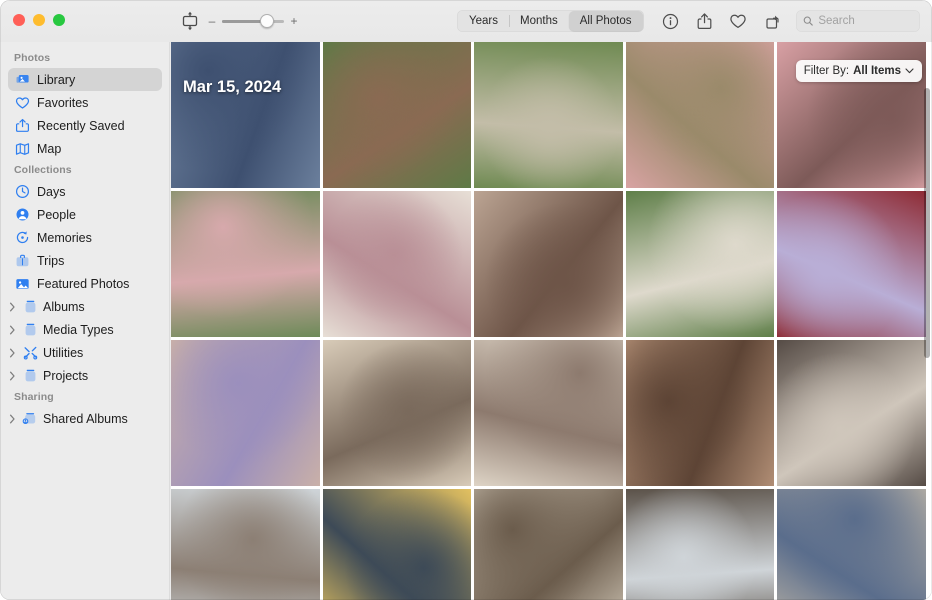 This screenshot has height=600, width=932. What do you see at coordinates (85, 148) in the screenshot?
I see `sidebar-item-map: Map` at bounding box center [85, 148].